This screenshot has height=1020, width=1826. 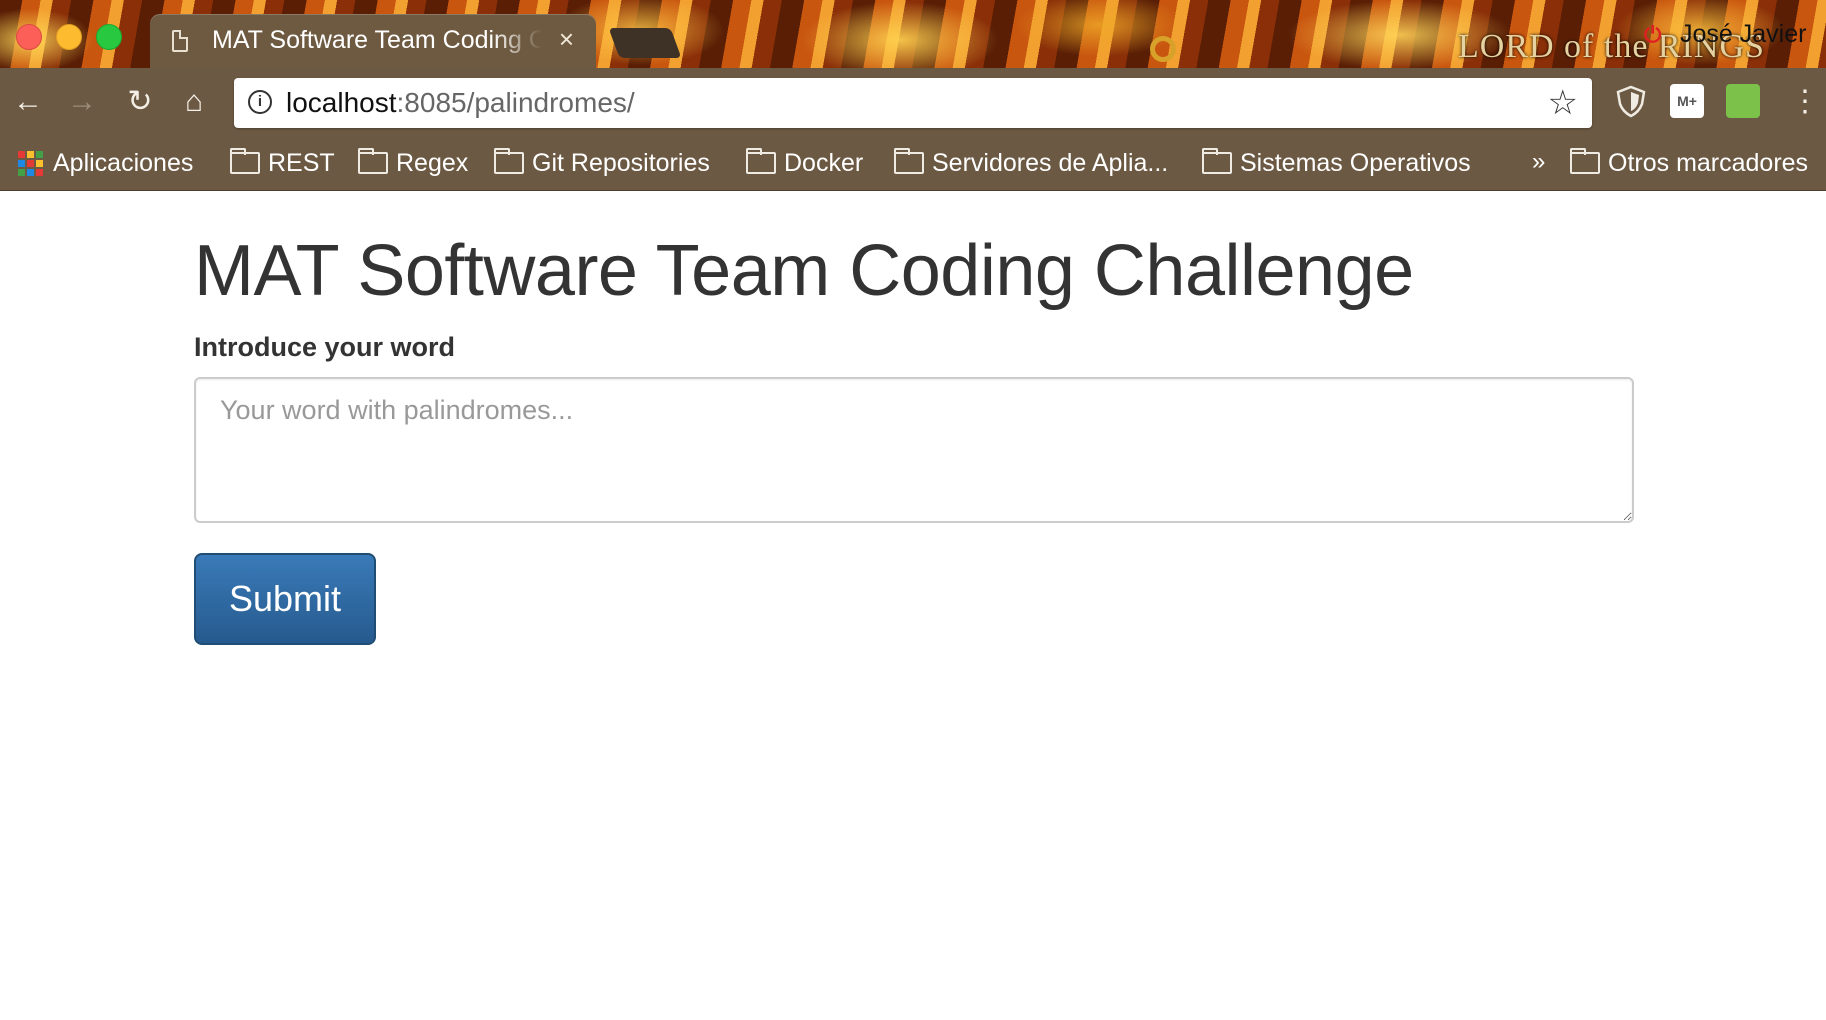 I want to click on bookmark-folder-rest: REST, so click(x=282, y=163).